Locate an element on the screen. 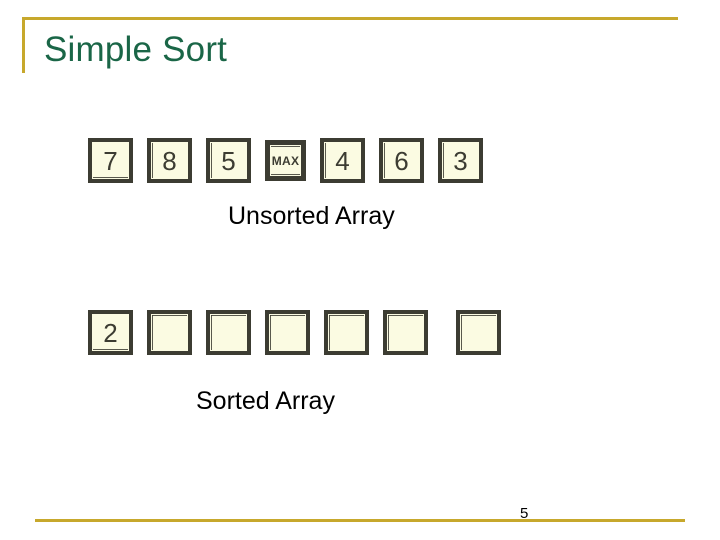 Image resolution: width=720 pixels, height=540 pixels. footer-rule is located at coordinates (360, 520).